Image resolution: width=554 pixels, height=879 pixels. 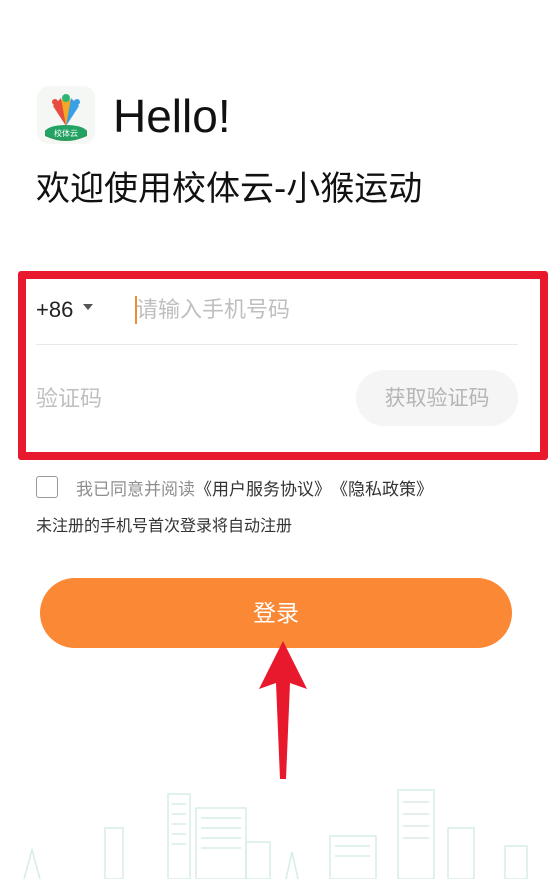 What do you see at coordinates (135, 489) in the screenshot?
I see `agreement-prefix: 我已同意并阅读` at bounding box center [135, 489].